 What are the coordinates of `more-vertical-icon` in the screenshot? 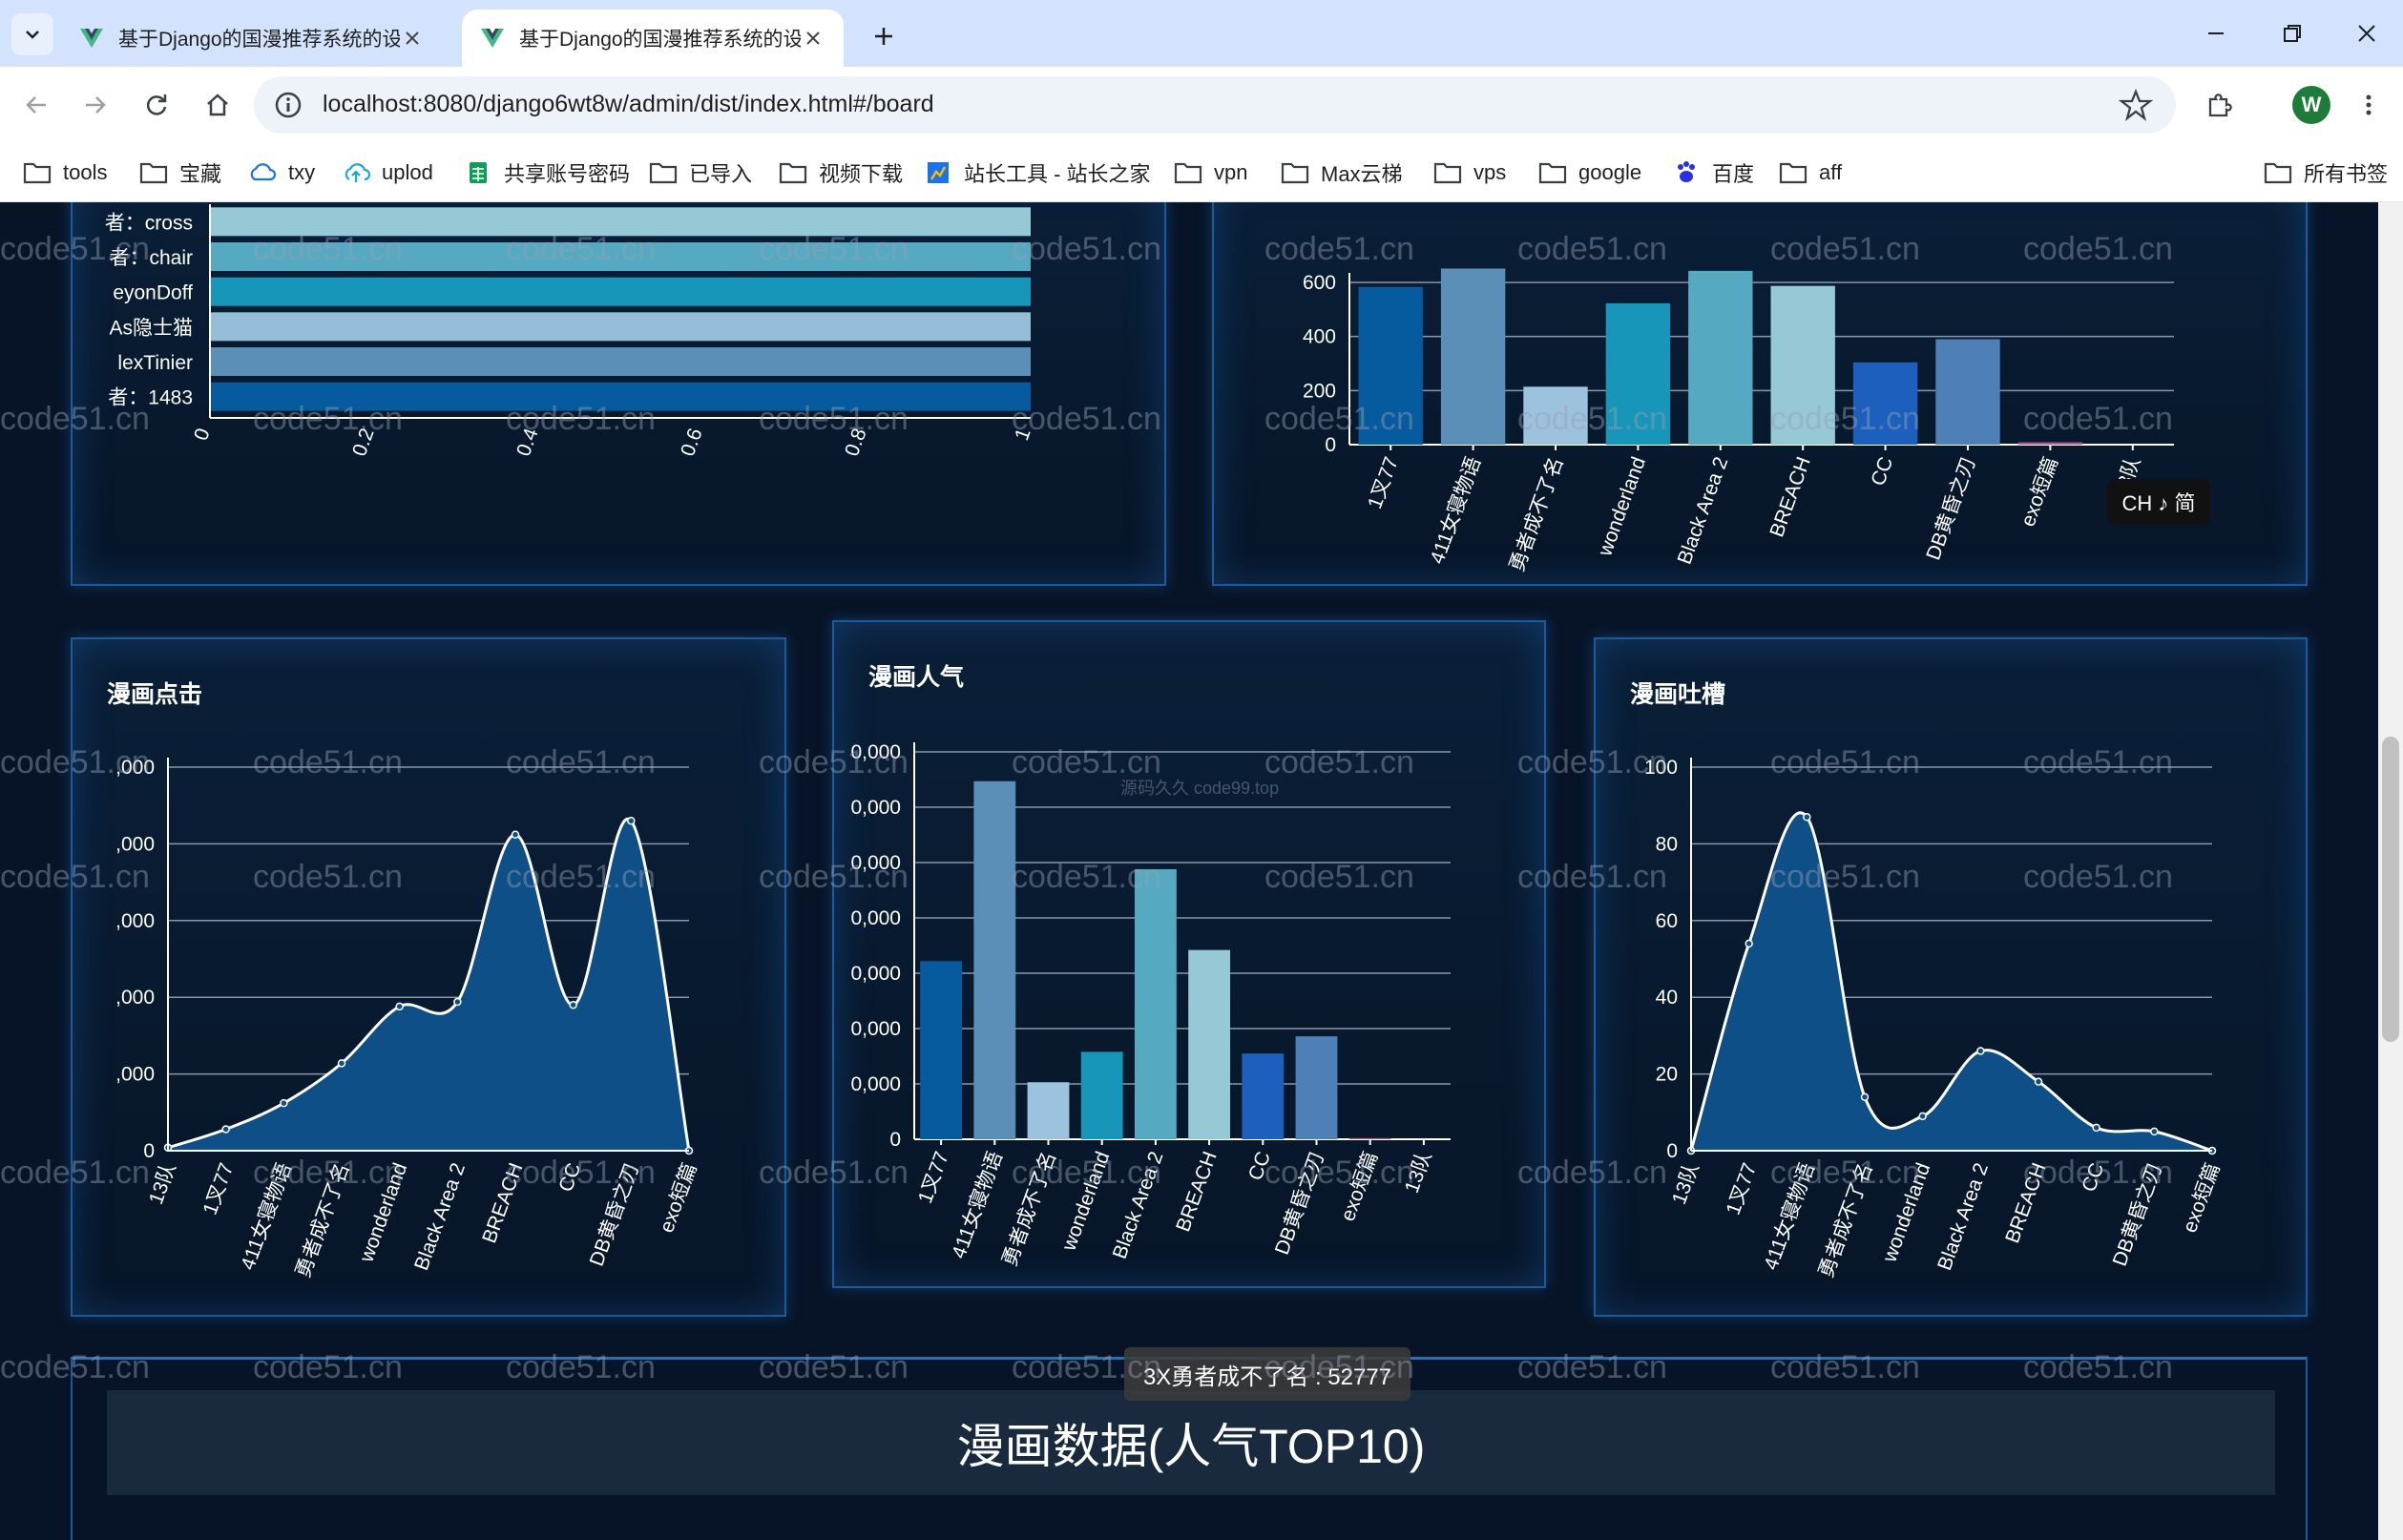 It's located at (2369, 104).